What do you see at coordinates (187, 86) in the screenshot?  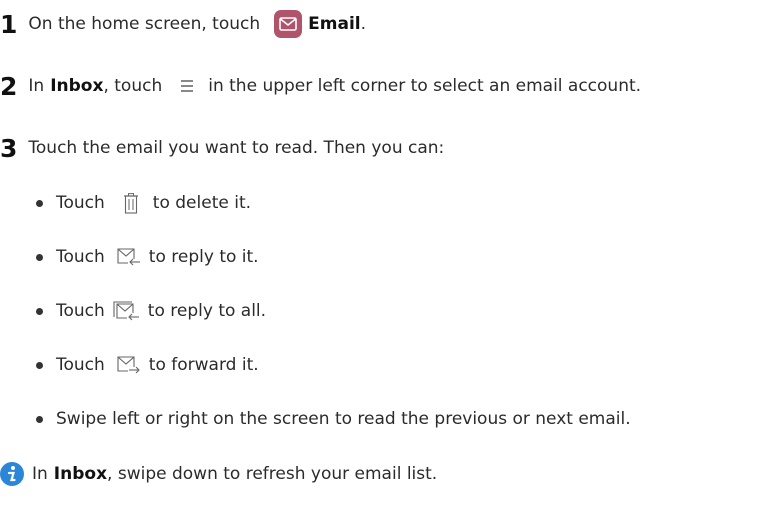 I see `menu-icon` at bounding box center [187, 86].